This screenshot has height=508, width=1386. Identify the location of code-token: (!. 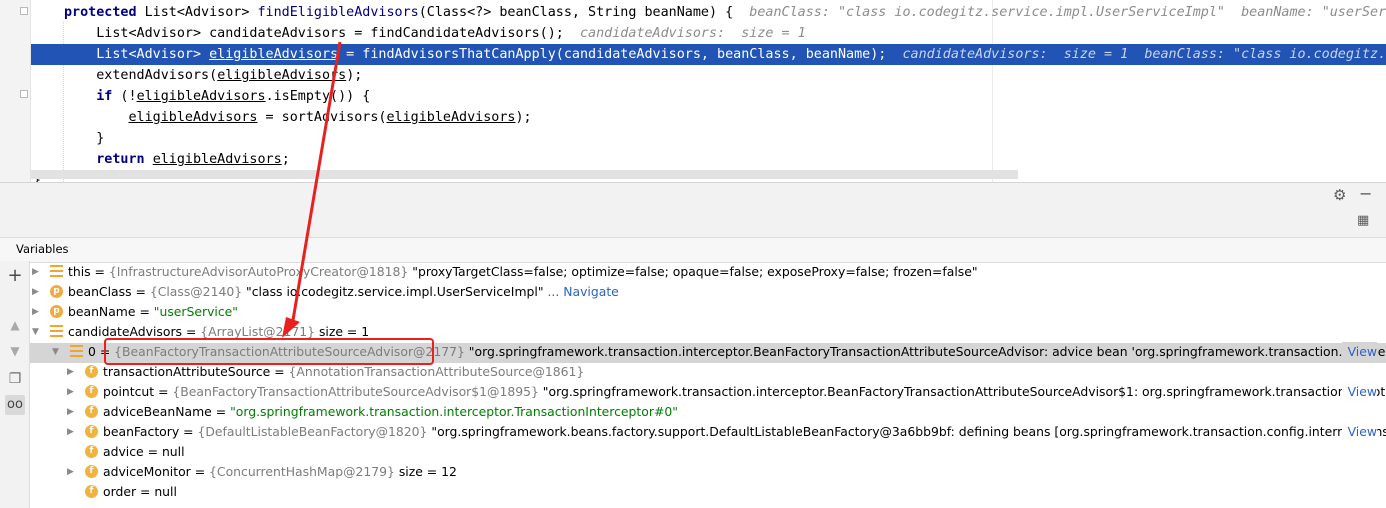
(124, 96).